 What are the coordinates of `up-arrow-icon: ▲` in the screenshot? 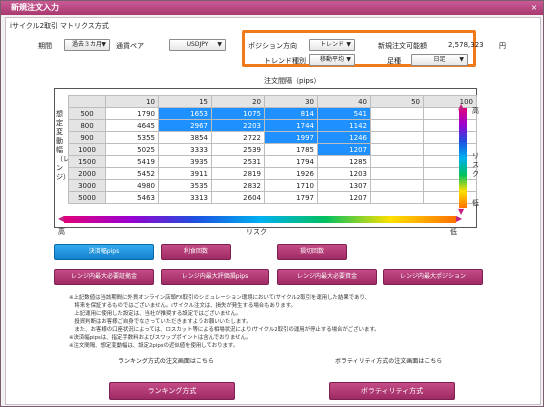 It's located at (461, 106).